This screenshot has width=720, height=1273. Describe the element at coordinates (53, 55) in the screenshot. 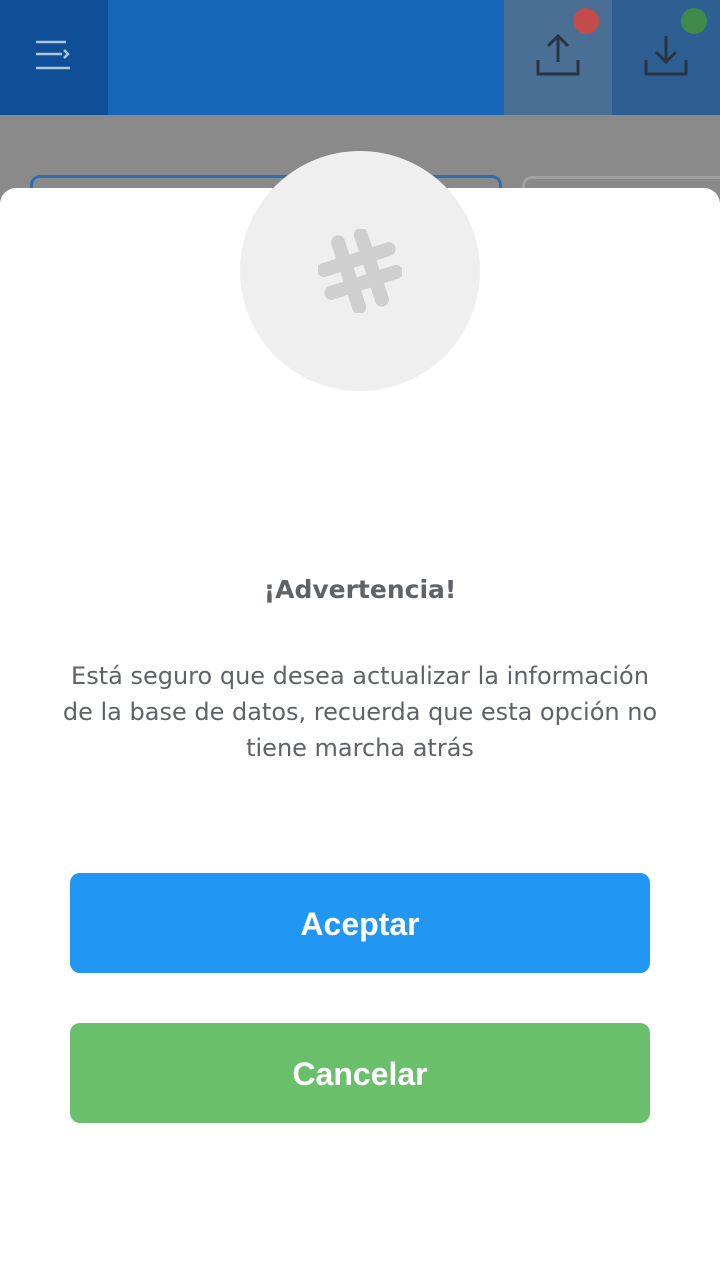

I see `menu-icon` at that location.